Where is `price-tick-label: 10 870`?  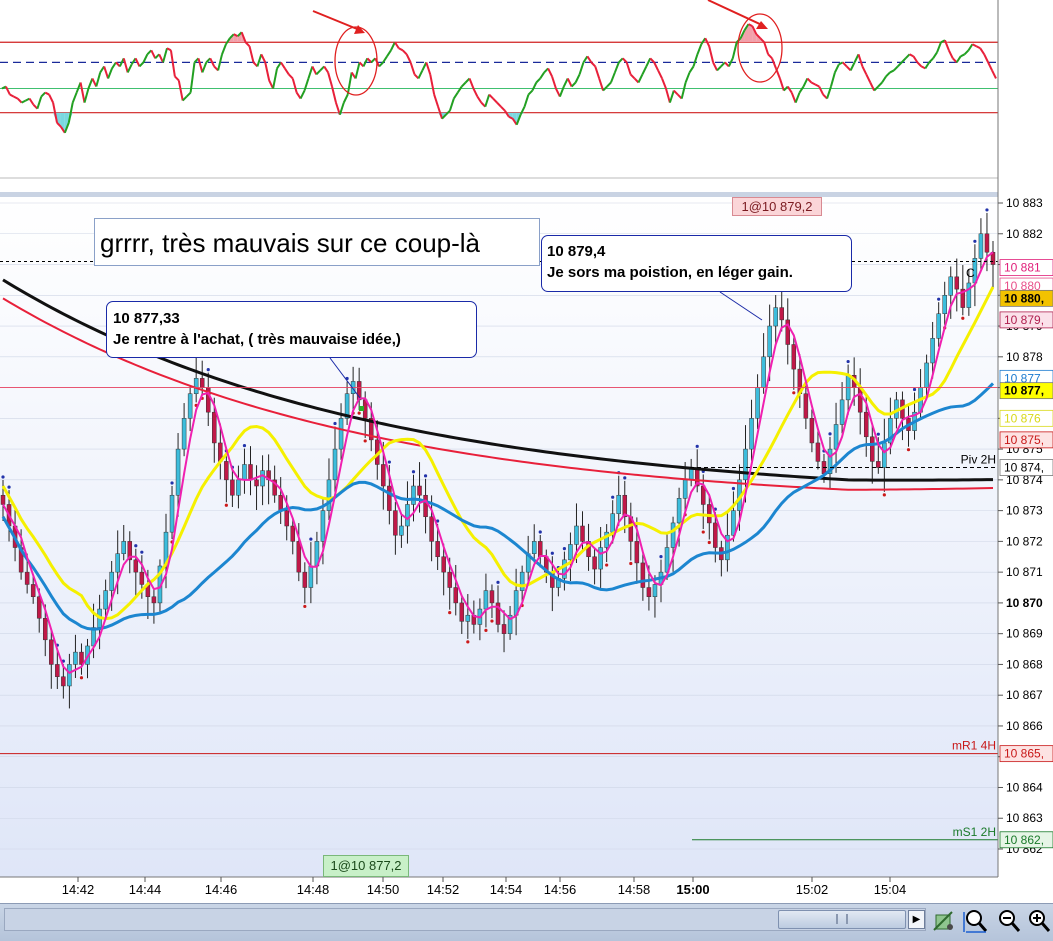
price-tick-label: 10 870 is located at coordinates (1024, 603).